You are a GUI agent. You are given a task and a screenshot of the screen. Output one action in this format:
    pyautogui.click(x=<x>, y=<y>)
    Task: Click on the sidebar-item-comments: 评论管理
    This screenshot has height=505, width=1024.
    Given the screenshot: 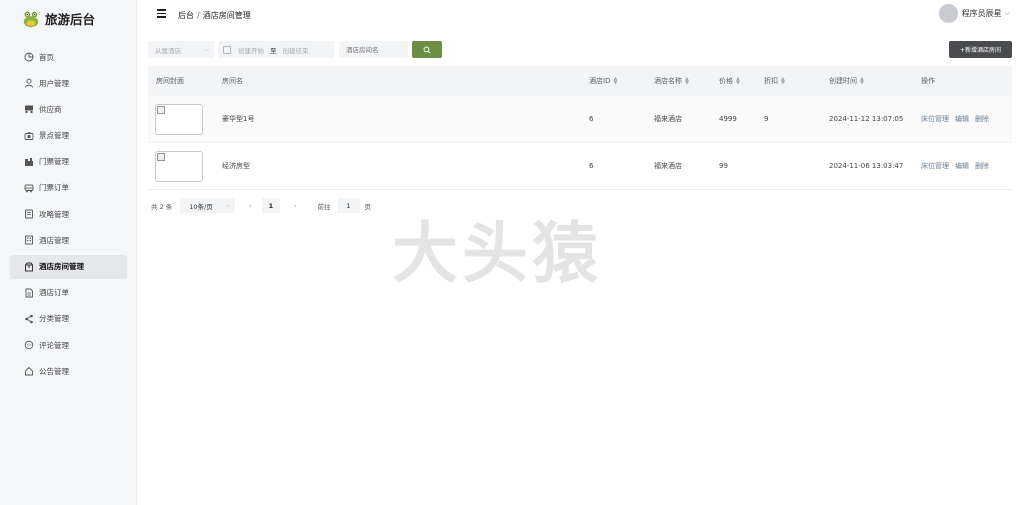 What is the action you would take?
    pyautogui.click(x=68, y=345)
    